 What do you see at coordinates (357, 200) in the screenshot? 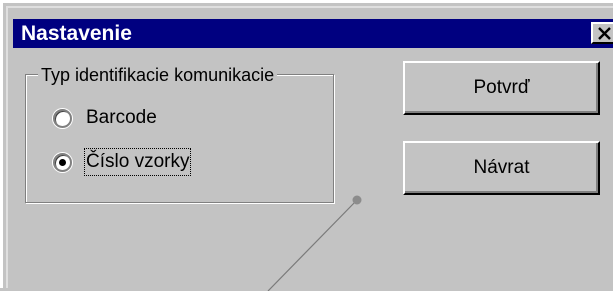
I see `pointer-dot` at bounding box center [357, 200].